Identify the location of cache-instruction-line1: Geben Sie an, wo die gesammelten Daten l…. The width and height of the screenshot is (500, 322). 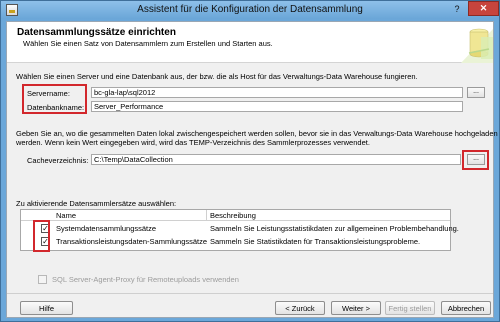
(257, 133).